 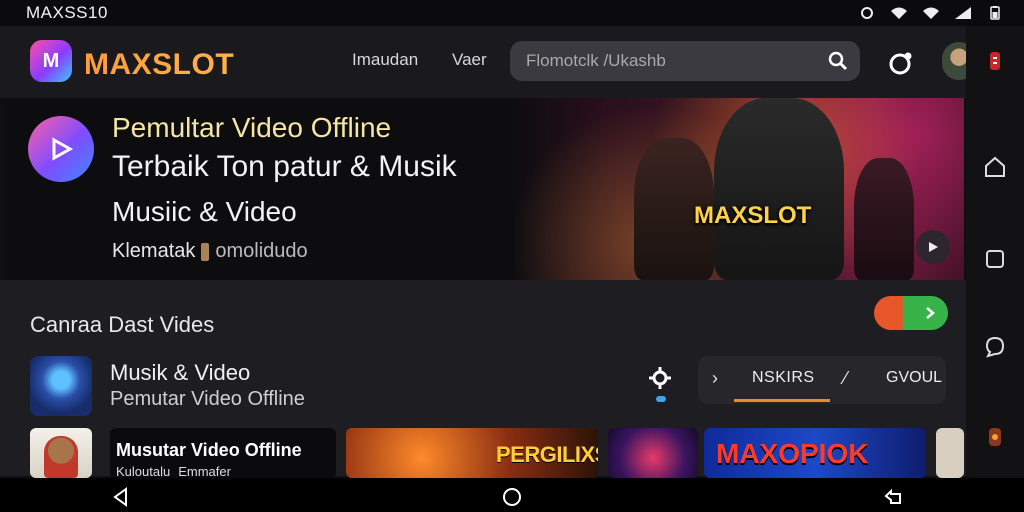 I want to click on home-icon, so click(x=995, y=167).